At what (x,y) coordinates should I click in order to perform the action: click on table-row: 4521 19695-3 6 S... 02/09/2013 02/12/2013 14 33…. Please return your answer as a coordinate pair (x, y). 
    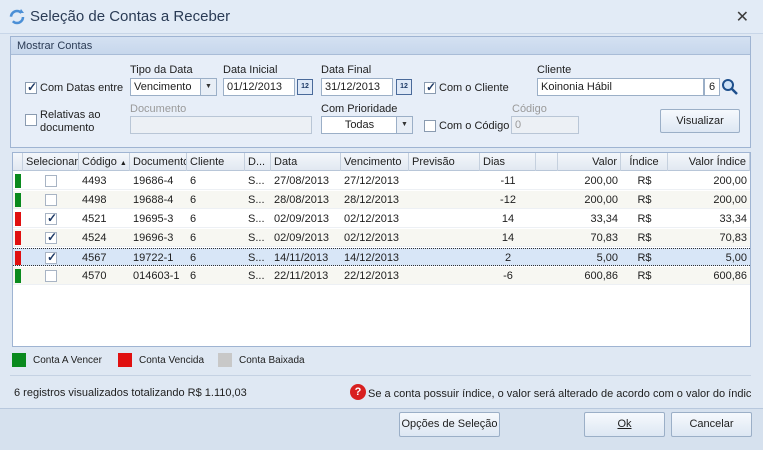
    Looking at the image, I should click on (381, 219).